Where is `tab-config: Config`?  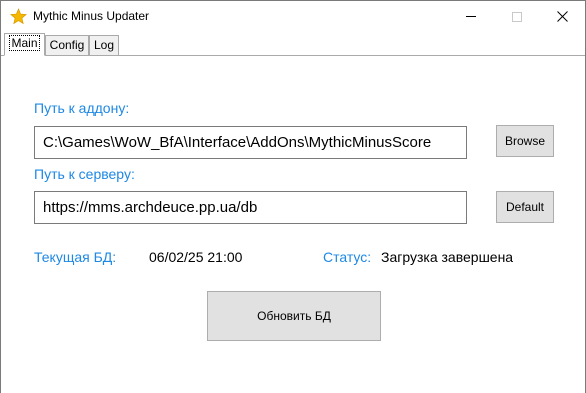
tab-config: Config is located at coordinates (67, 45).